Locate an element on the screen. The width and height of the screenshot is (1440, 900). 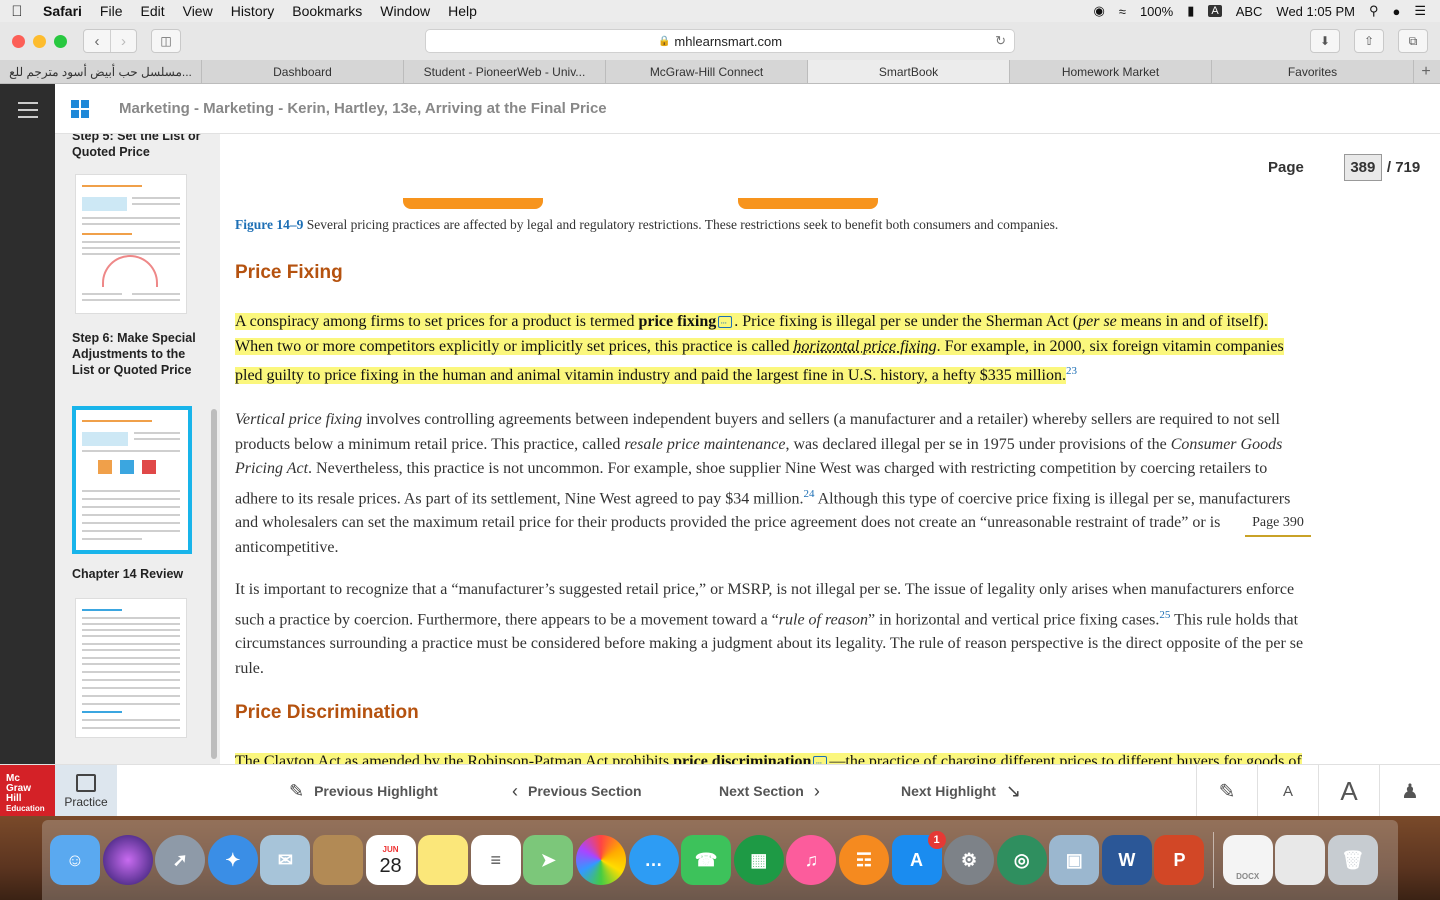
facetime-icon: ☎ is located at coordinates (706, 860).